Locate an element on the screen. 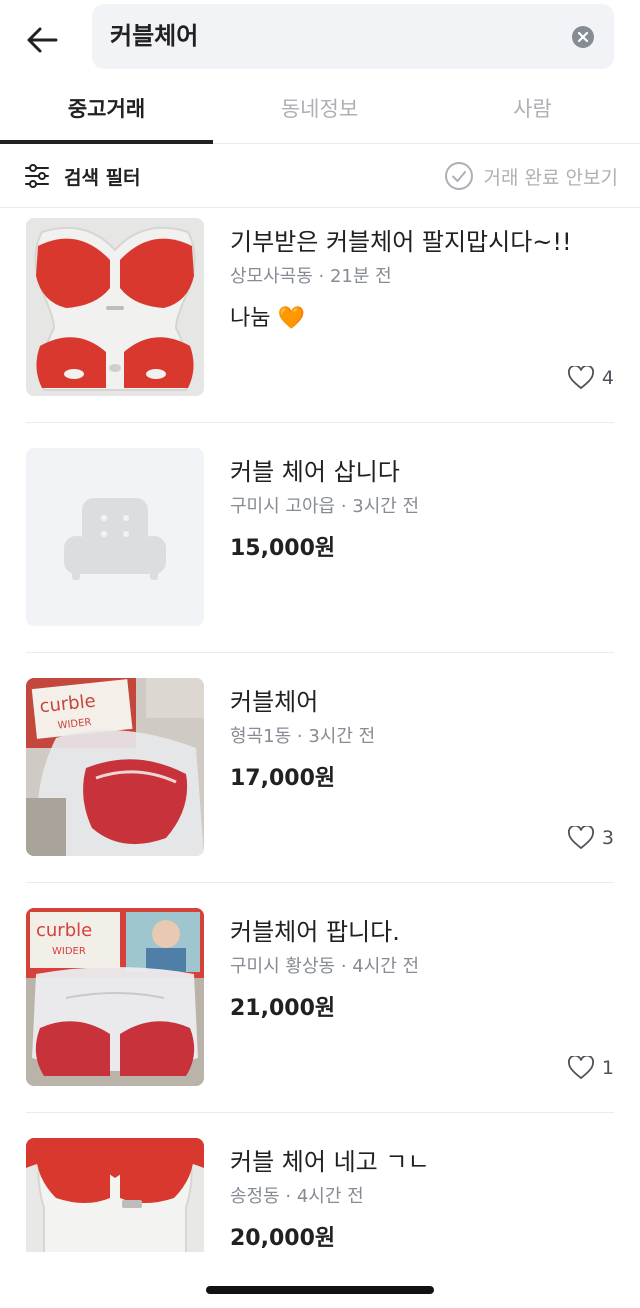 This screenshot has height=1308, width=640. hide-completed-label: 거래 완료 안보기 is located at coordinates (550, 177).